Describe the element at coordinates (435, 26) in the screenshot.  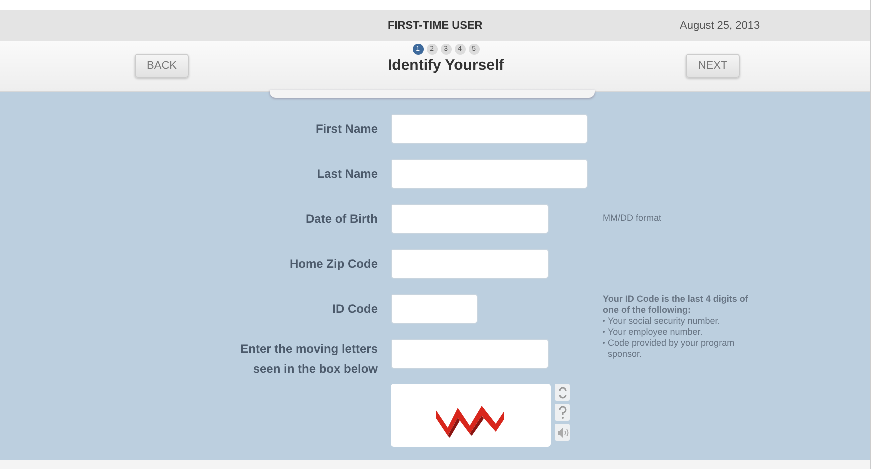
I see `page-title: FIRST-TIME USER` at that location.